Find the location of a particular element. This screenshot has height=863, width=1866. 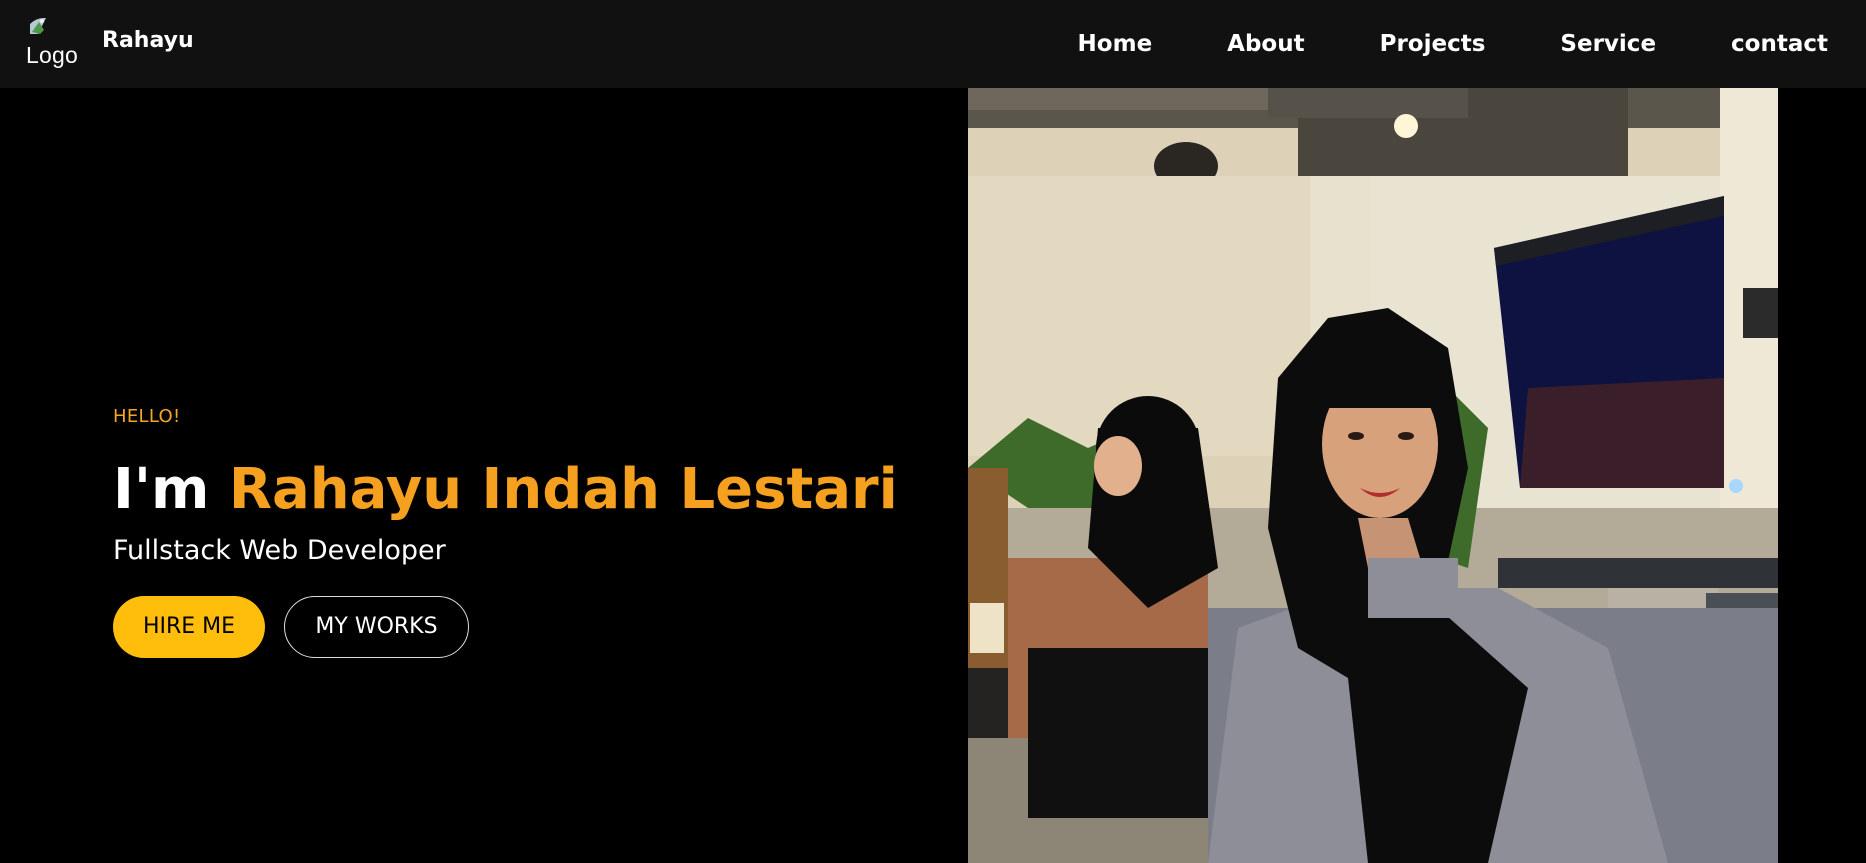

nav-links: Home About Projects Service contact is located at coordinates (1453, 44).